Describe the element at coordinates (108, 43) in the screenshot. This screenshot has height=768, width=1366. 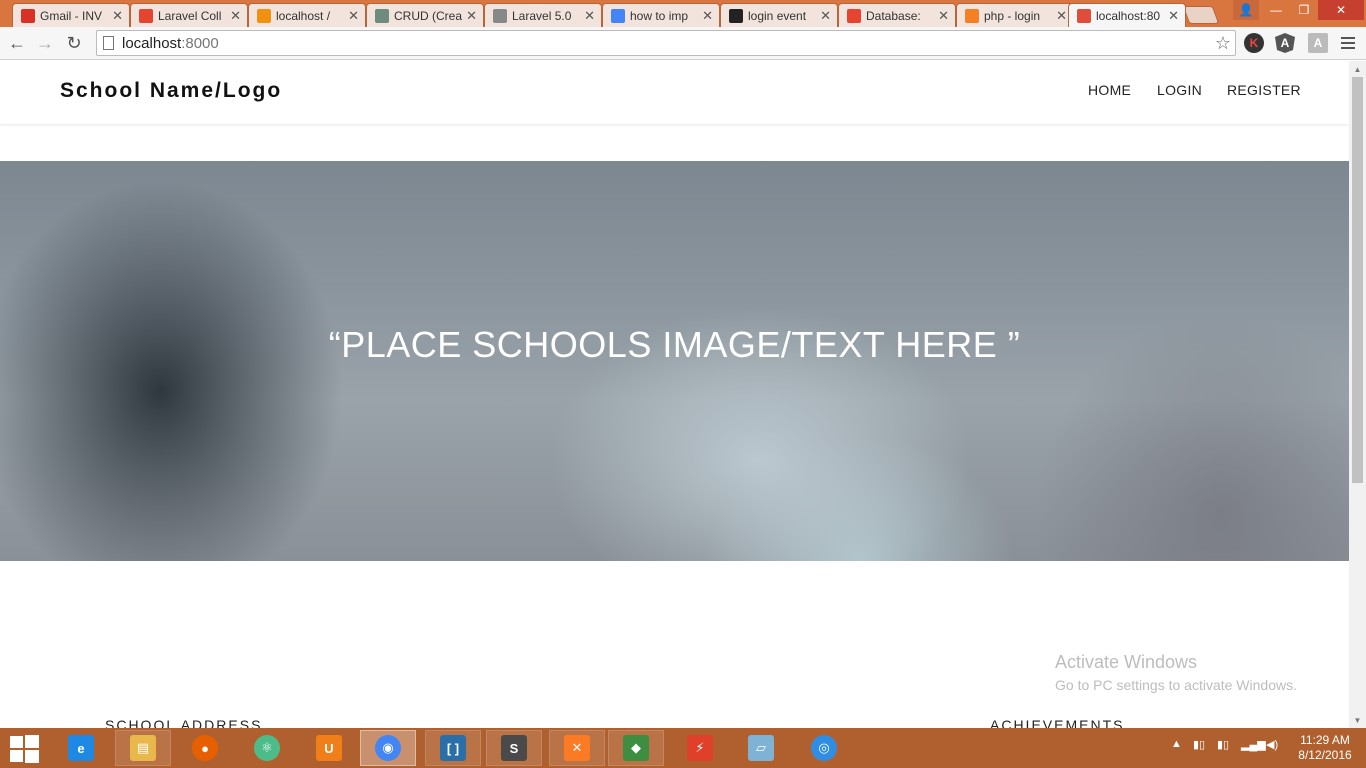
I see `page-icon` at that location.